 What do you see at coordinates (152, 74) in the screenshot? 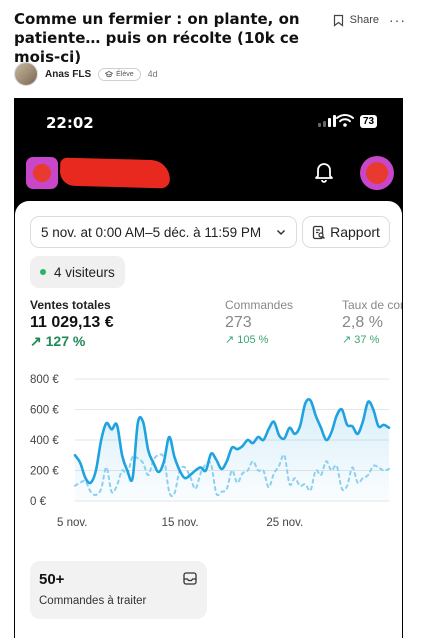
I see `post-time: 4d` at bounding box center [152, 74].